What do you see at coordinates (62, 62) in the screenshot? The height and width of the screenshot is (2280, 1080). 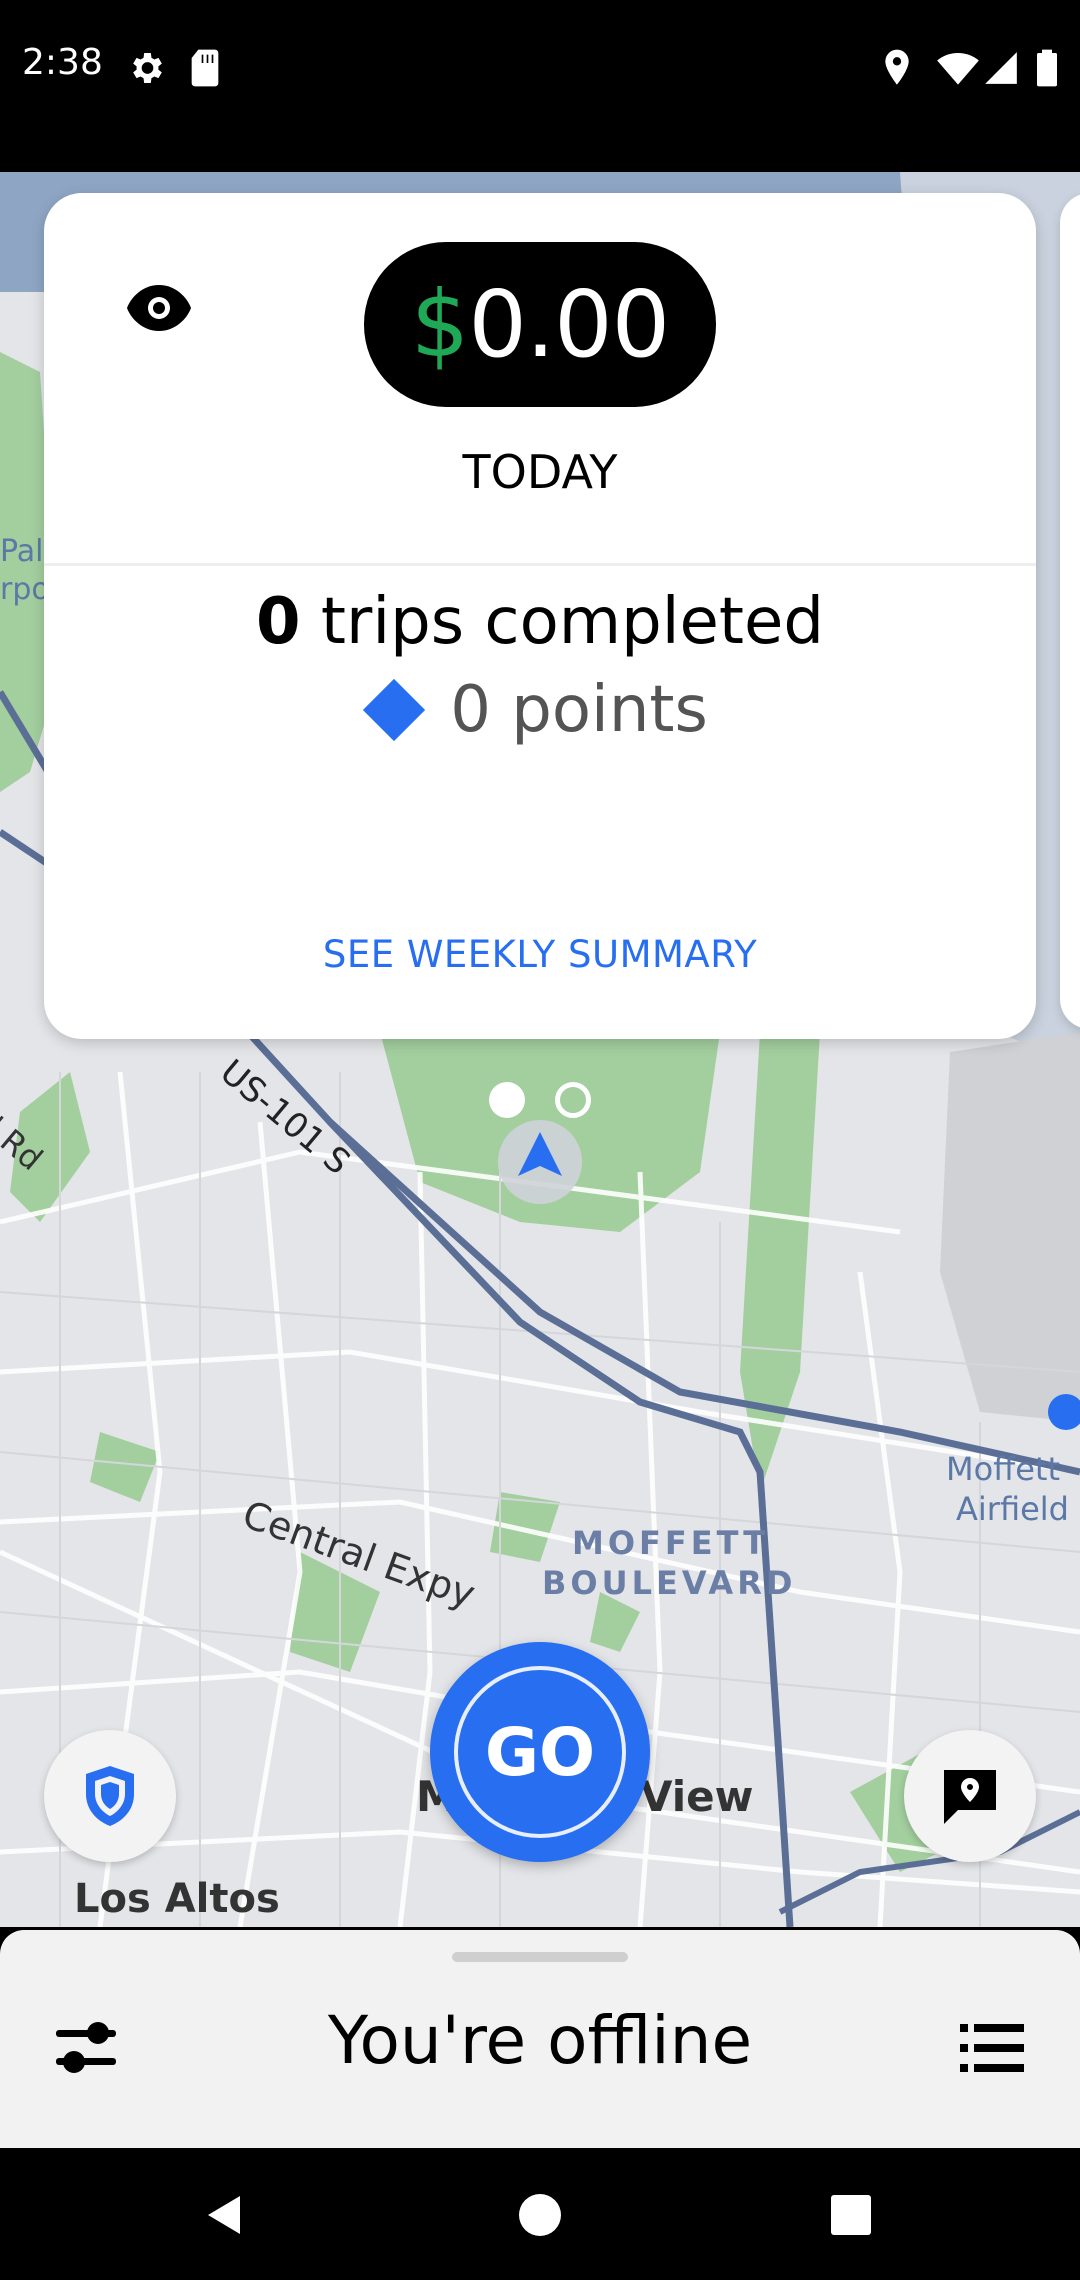 I see `status-time: 2:38` at bounding box center [62, 62].